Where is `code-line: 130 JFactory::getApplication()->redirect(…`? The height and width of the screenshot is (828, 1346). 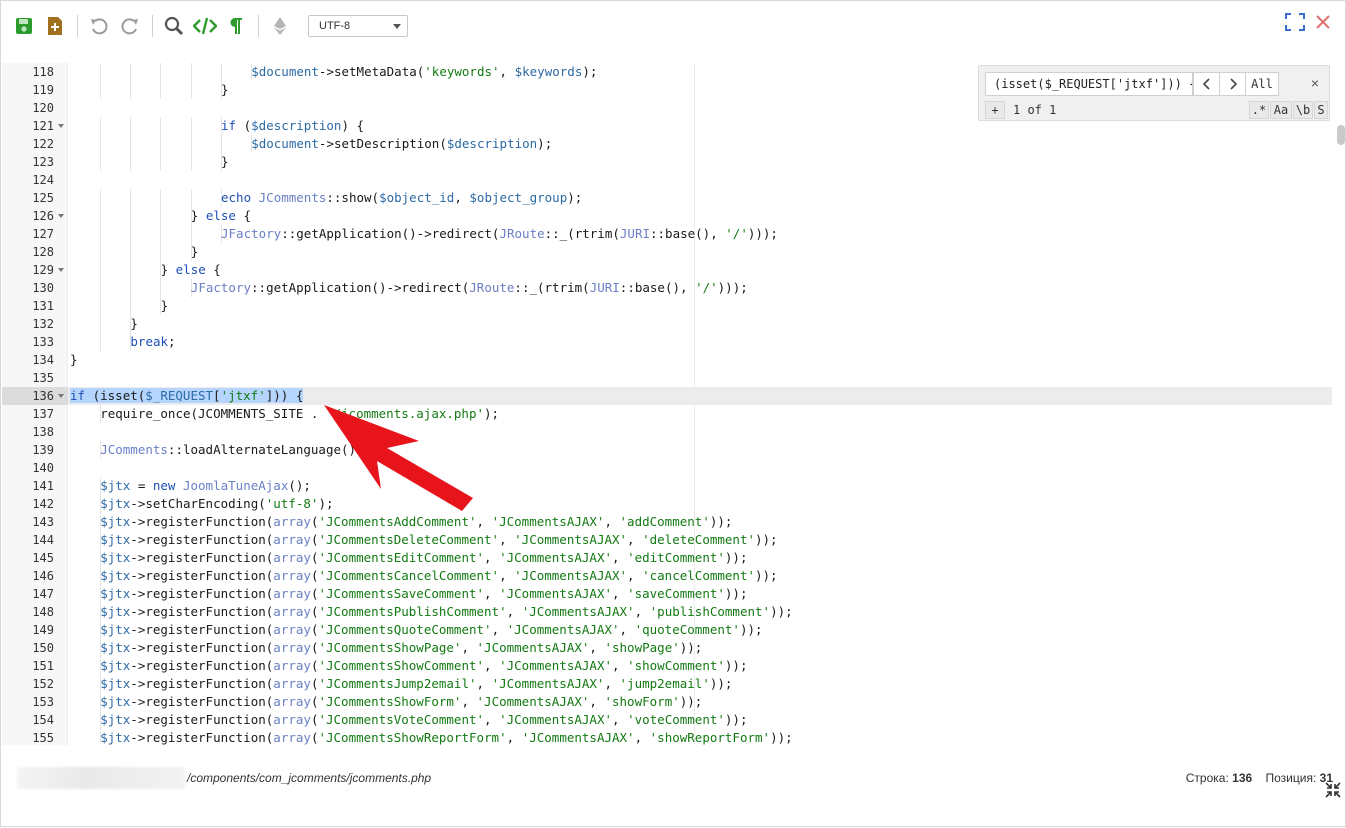
code-line: 130 JFactory::getApplication()->redirect(… is located at coordinates (667, 288).